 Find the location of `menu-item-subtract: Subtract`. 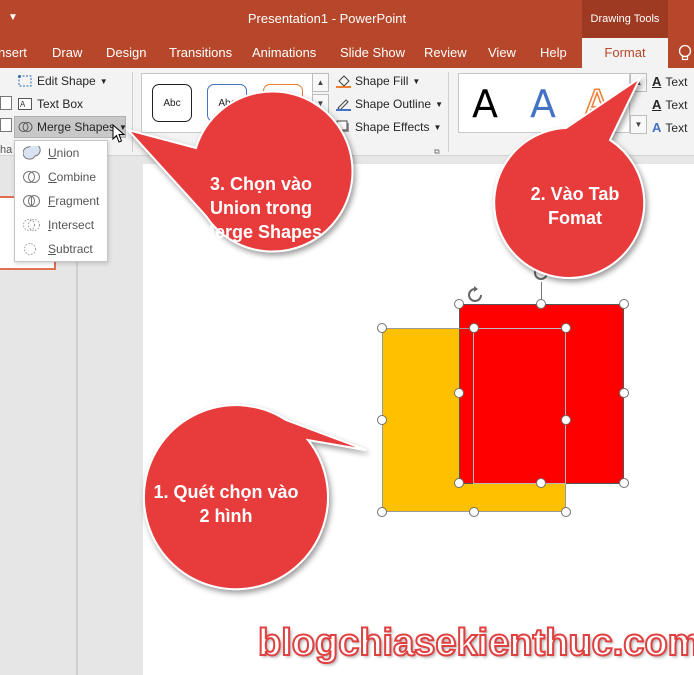

menu-item-subtract: Subtract is located at coordinates (62, 249).